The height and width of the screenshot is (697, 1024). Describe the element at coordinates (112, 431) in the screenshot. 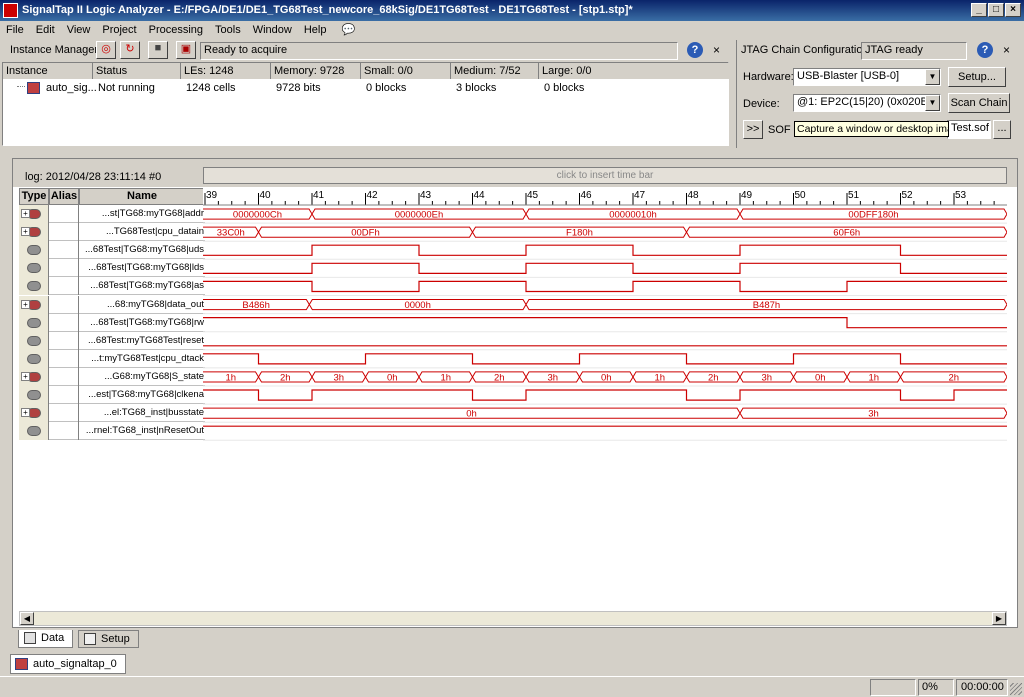

I see `signal-row: ...rnel:TG68_inst|nResetOut` at that location.